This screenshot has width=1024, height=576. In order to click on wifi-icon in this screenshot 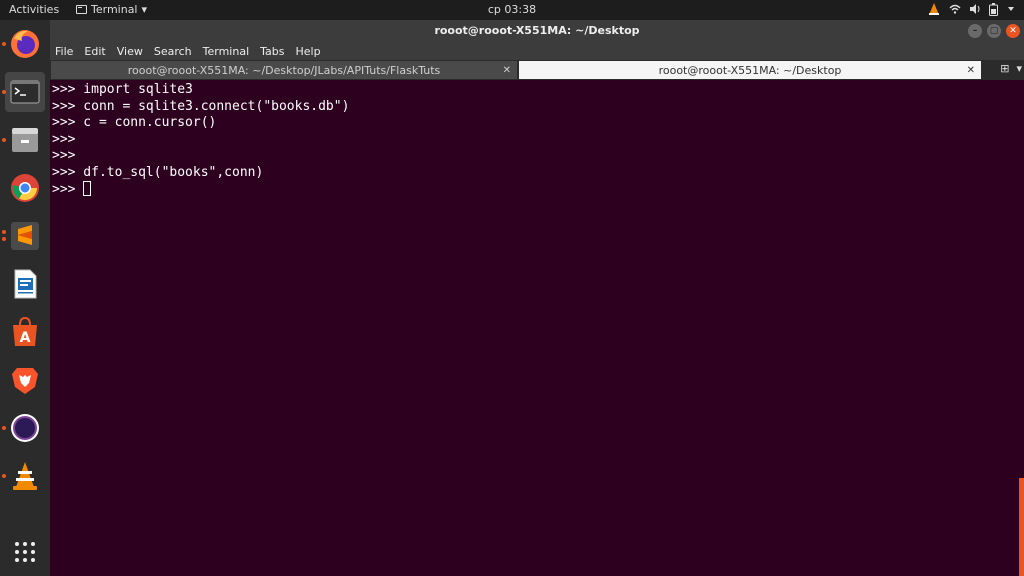, I will do `click(955, 9)`.